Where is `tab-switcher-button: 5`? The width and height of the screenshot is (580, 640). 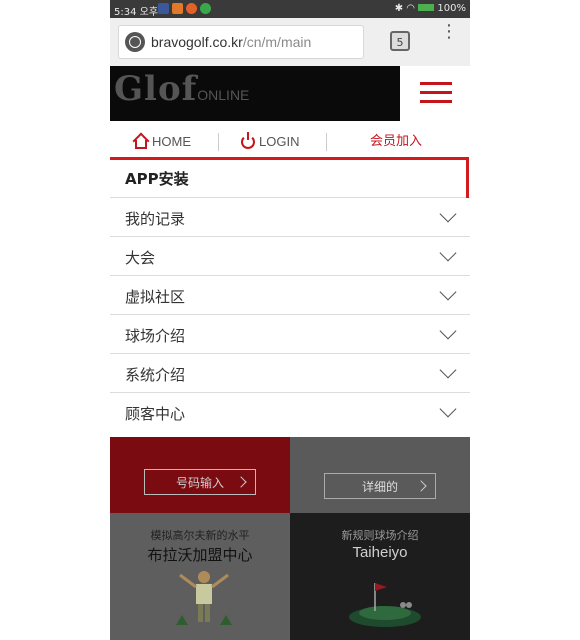
tab-switcher-button: 5 is located at coordinates (400, 41).